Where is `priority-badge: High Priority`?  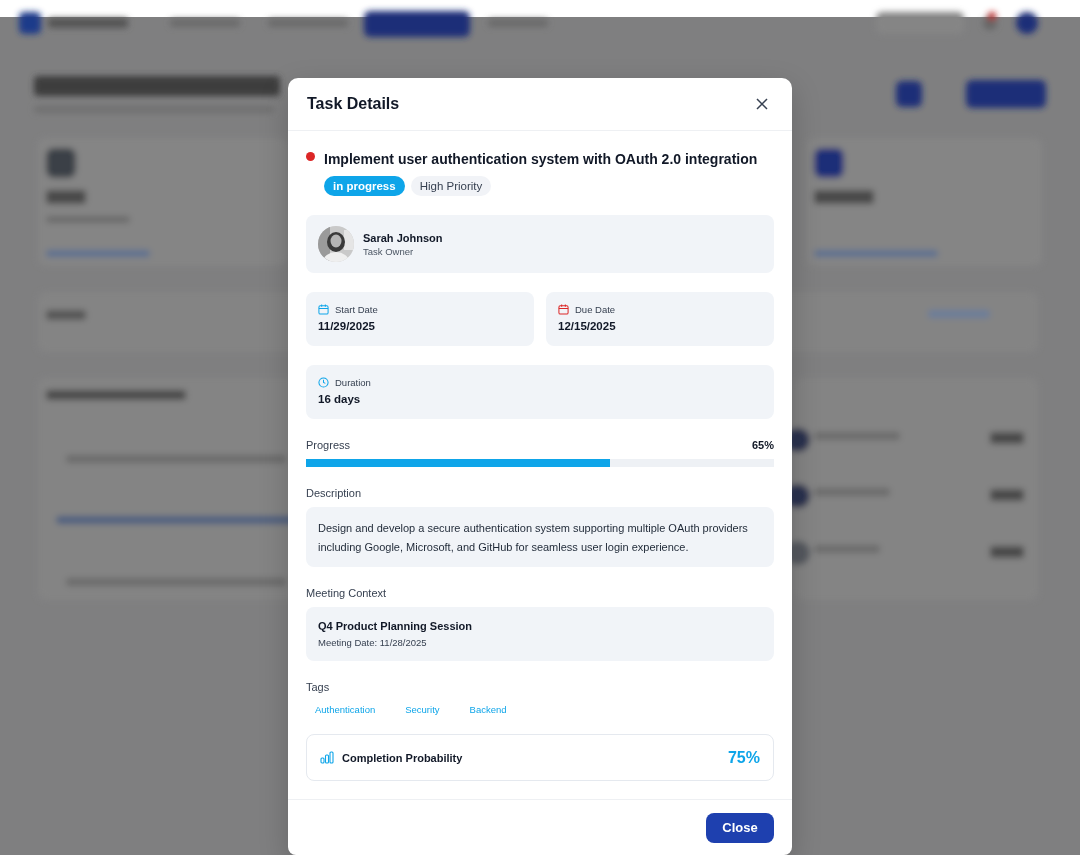
priority-badge: High Priority is located at coordinates (451, 186).